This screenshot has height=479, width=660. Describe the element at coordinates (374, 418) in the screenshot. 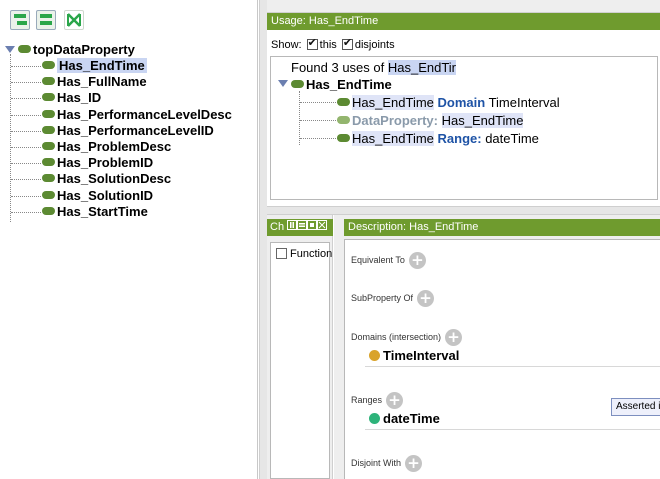

I see `datatype-icon` at that location.